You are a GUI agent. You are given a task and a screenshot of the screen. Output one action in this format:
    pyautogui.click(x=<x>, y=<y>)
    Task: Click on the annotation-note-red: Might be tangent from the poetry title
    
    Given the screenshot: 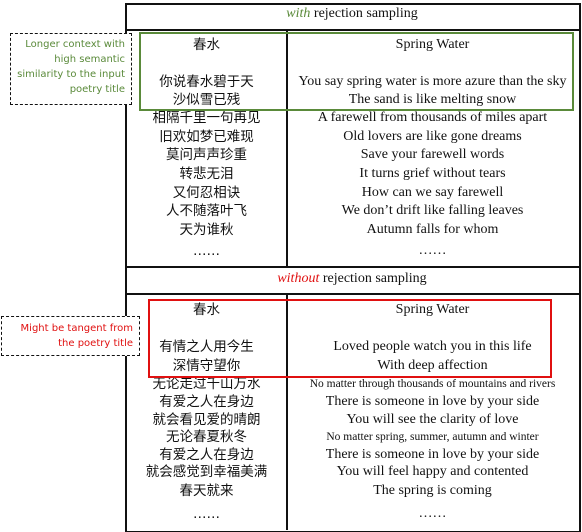 What is the action you would take?
    pyautogui.click(x=70, y=336)
    